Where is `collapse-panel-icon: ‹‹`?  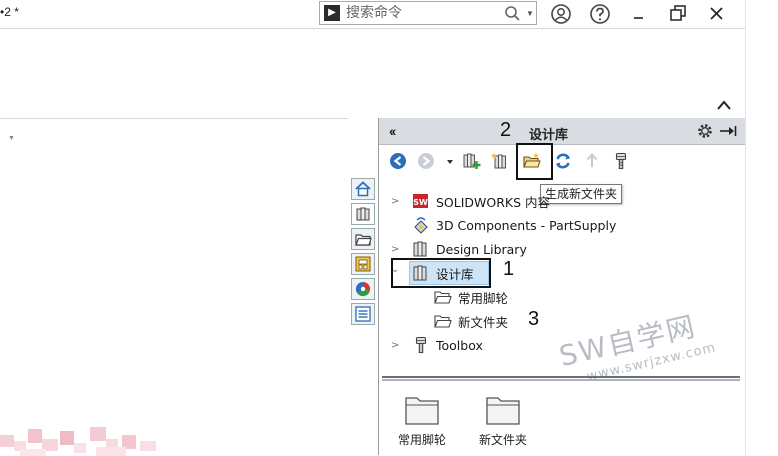
collapse-panel-icon: ‹‹ is located at coordinates (392, 131).